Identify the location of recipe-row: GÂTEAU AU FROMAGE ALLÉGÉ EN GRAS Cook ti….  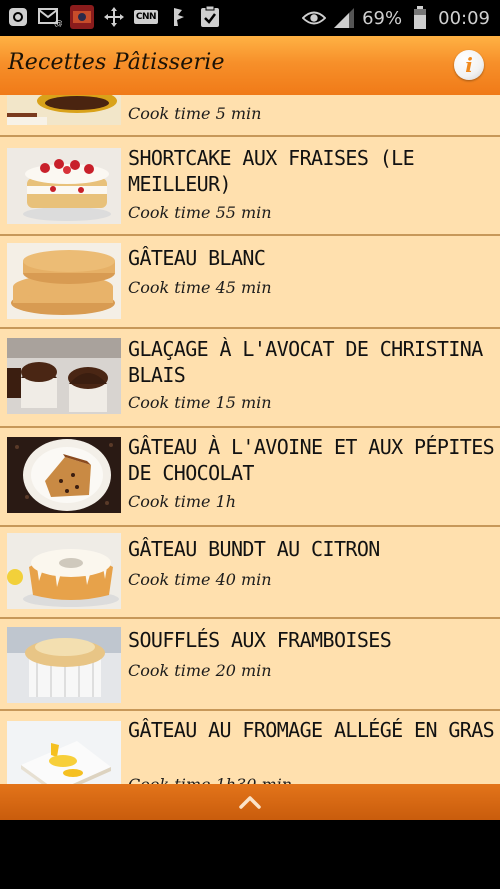
(250, 747).